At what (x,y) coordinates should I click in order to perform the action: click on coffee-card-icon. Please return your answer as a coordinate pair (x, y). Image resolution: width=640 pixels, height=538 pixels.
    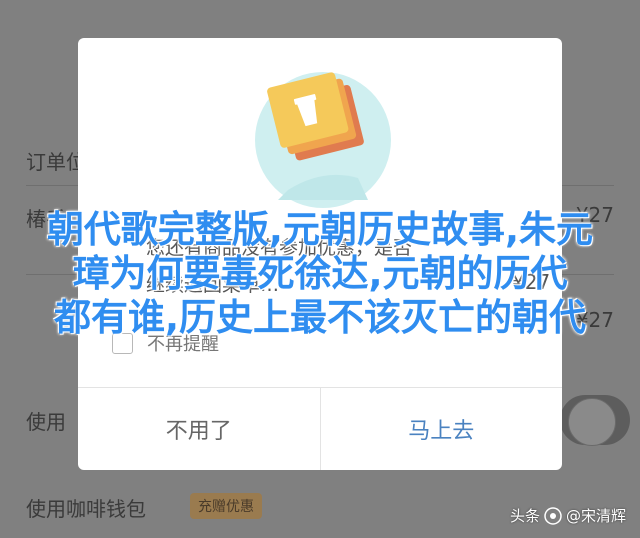
    Looking at the image, I should click on (323, 140).